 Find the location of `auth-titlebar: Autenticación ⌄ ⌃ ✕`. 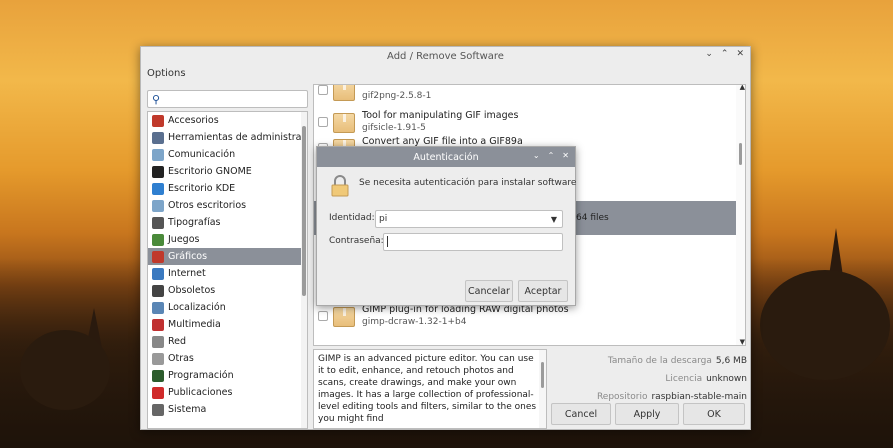

auth-titlebar: Autenticación ⌄ ⌃ ✕ is located at coordinates (446, 157).